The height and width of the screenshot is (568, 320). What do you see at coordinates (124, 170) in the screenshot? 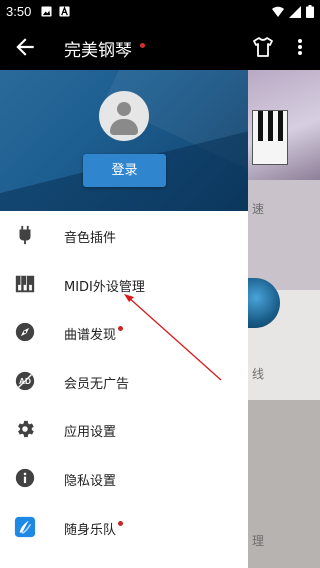
I see `login-button: 登录` at bounding box center [124, 170].